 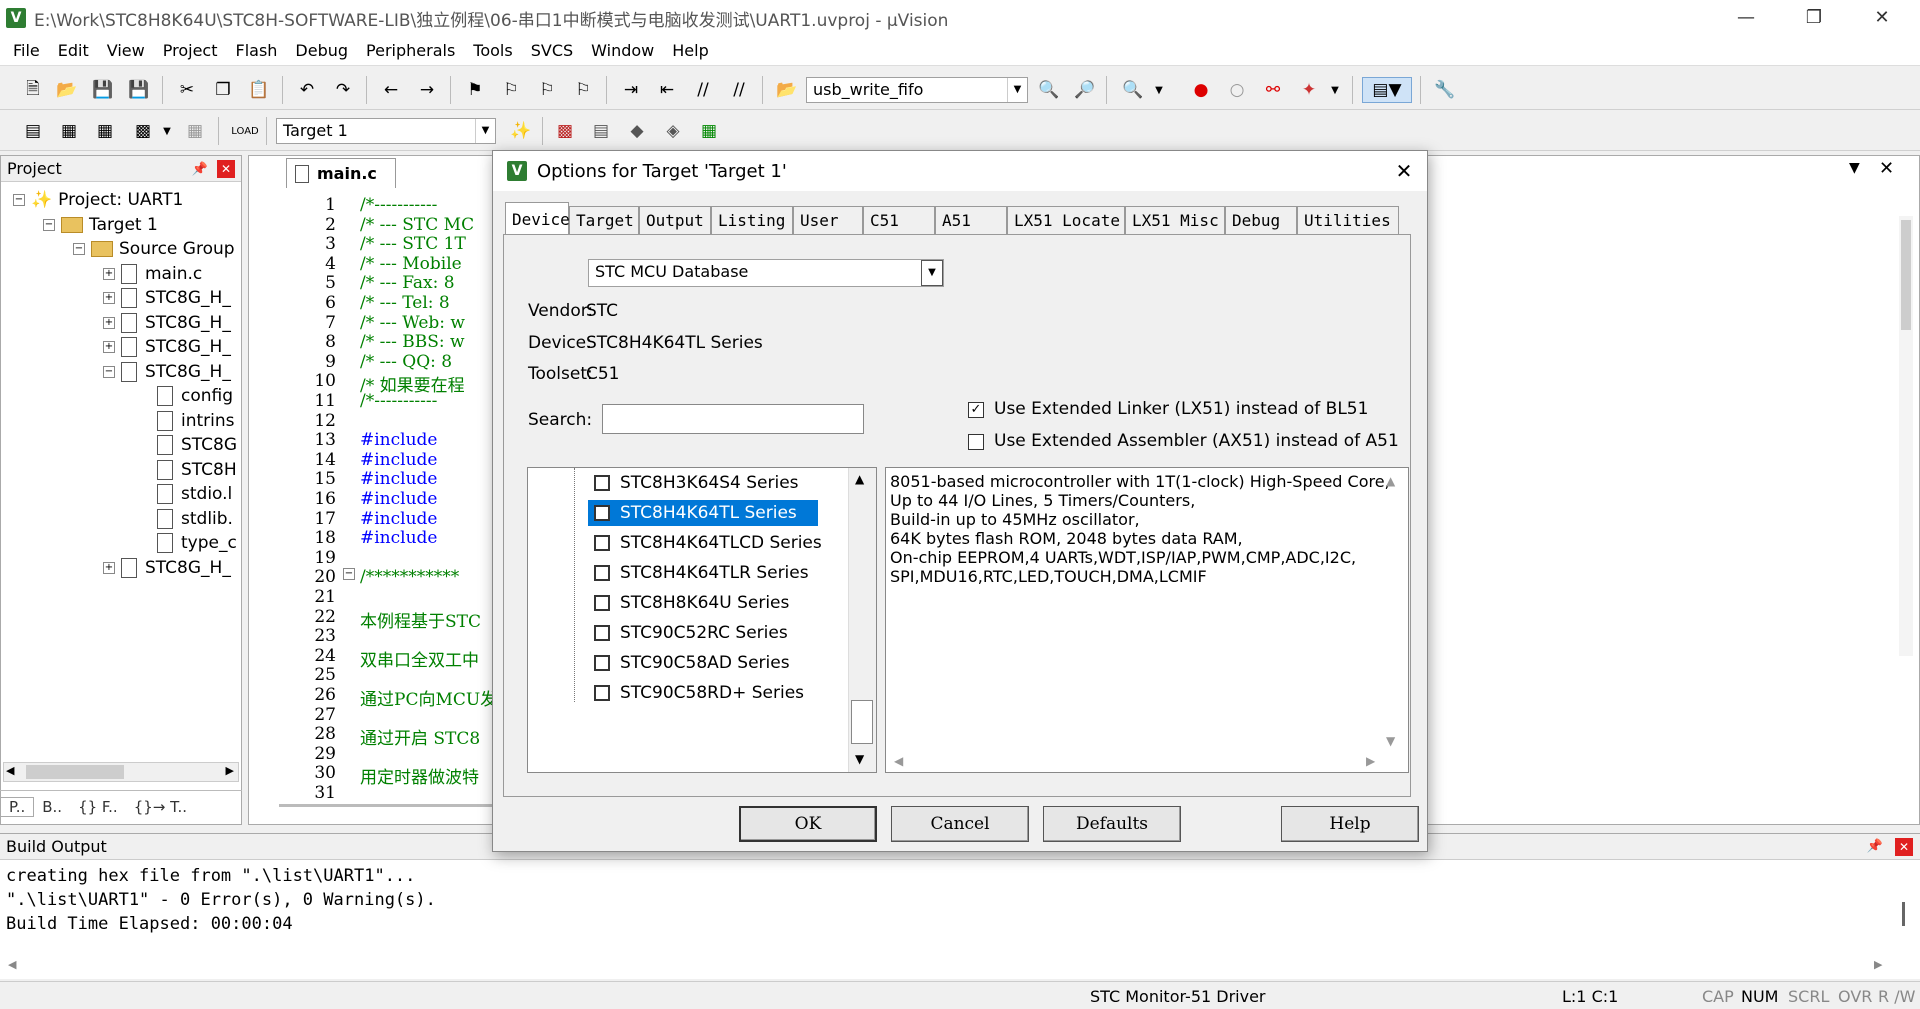 I want to click on tree-subfile: stdlib., so click(x=198, y=519).